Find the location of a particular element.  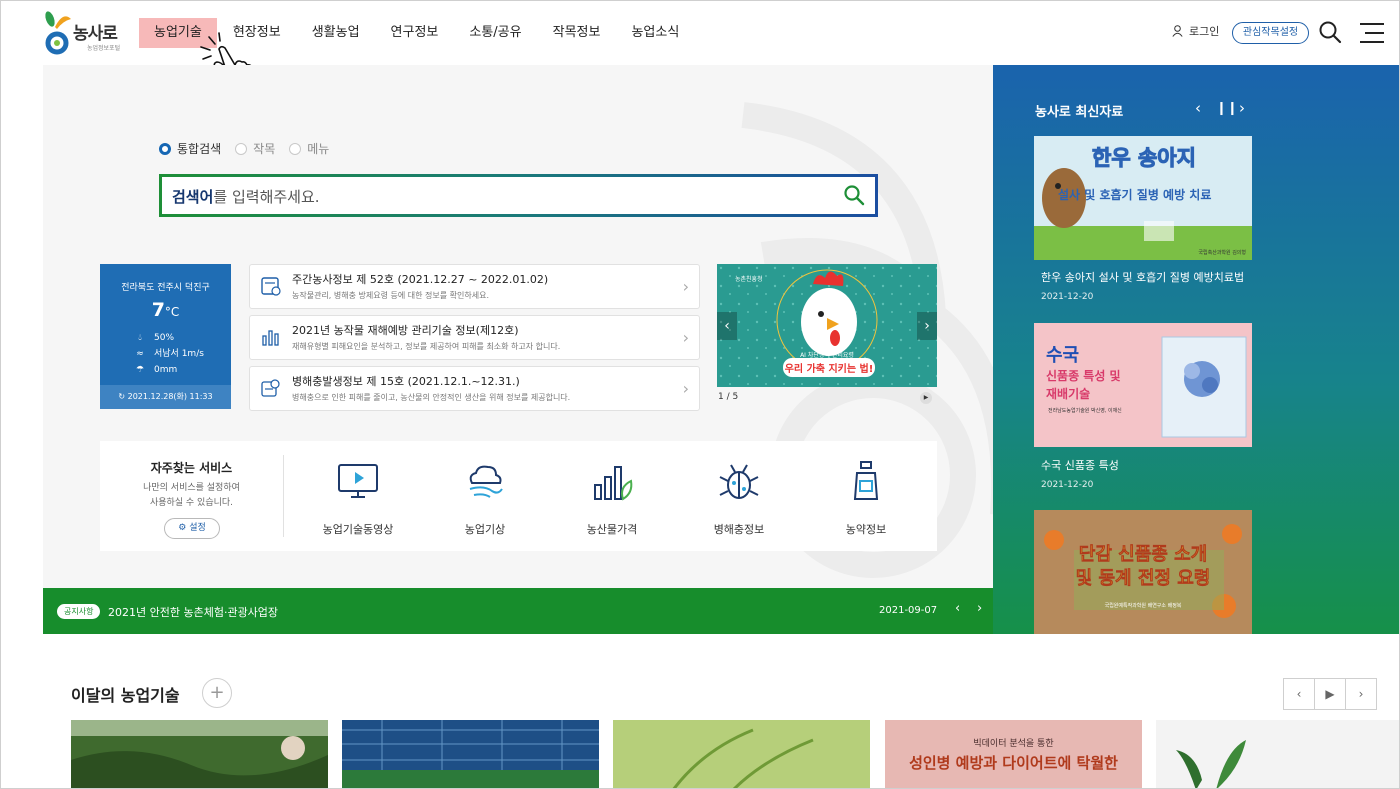

pager-next-button: › is located at coordinates (1361, 694).